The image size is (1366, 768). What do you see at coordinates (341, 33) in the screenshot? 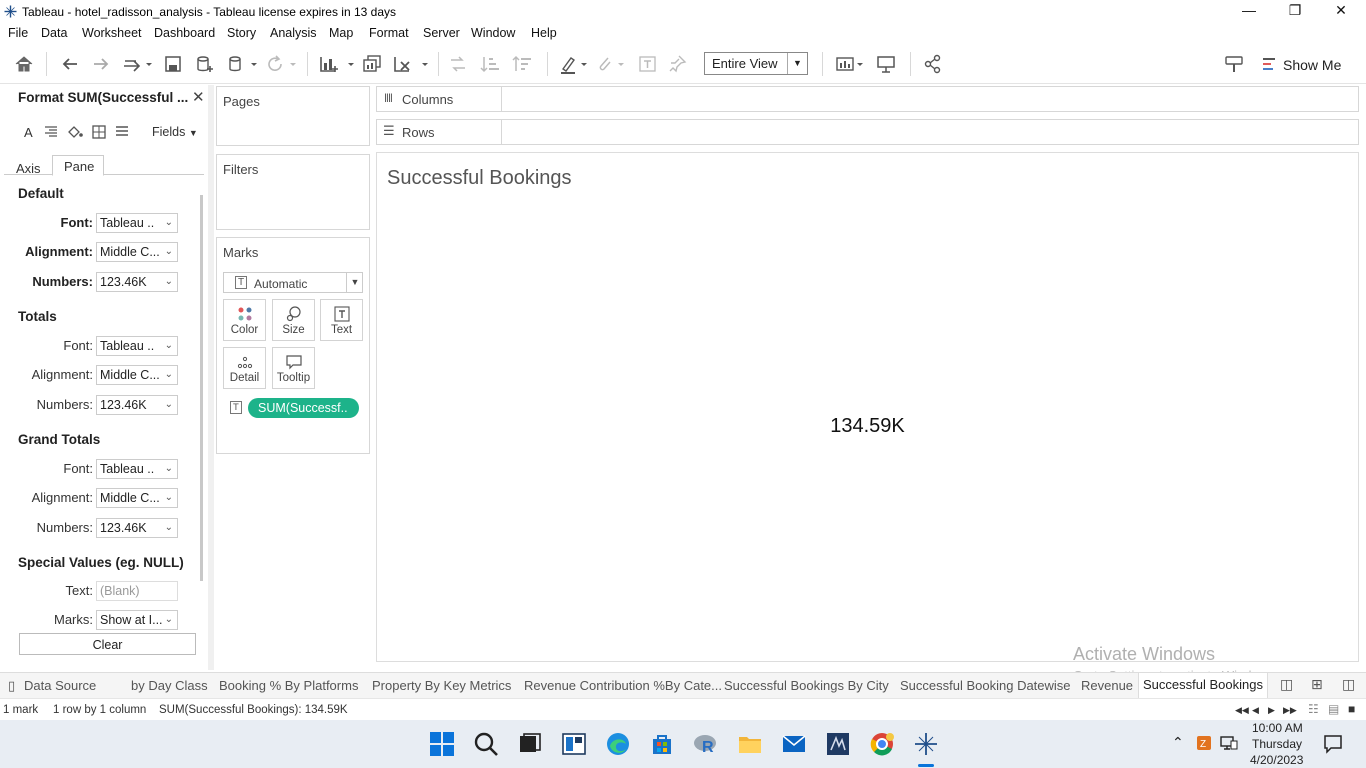
I see `menu-map: Map` at bounding box center [341, 33].